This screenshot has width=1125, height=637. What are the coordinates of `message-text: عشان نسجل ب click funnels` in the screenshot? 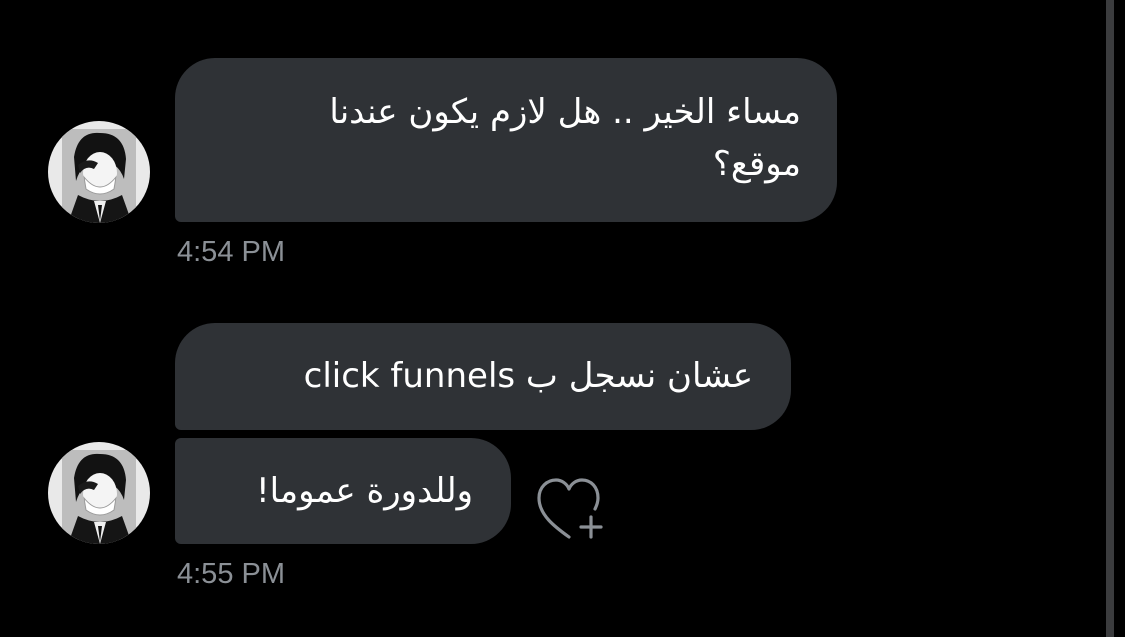 It's located at (528, 376).